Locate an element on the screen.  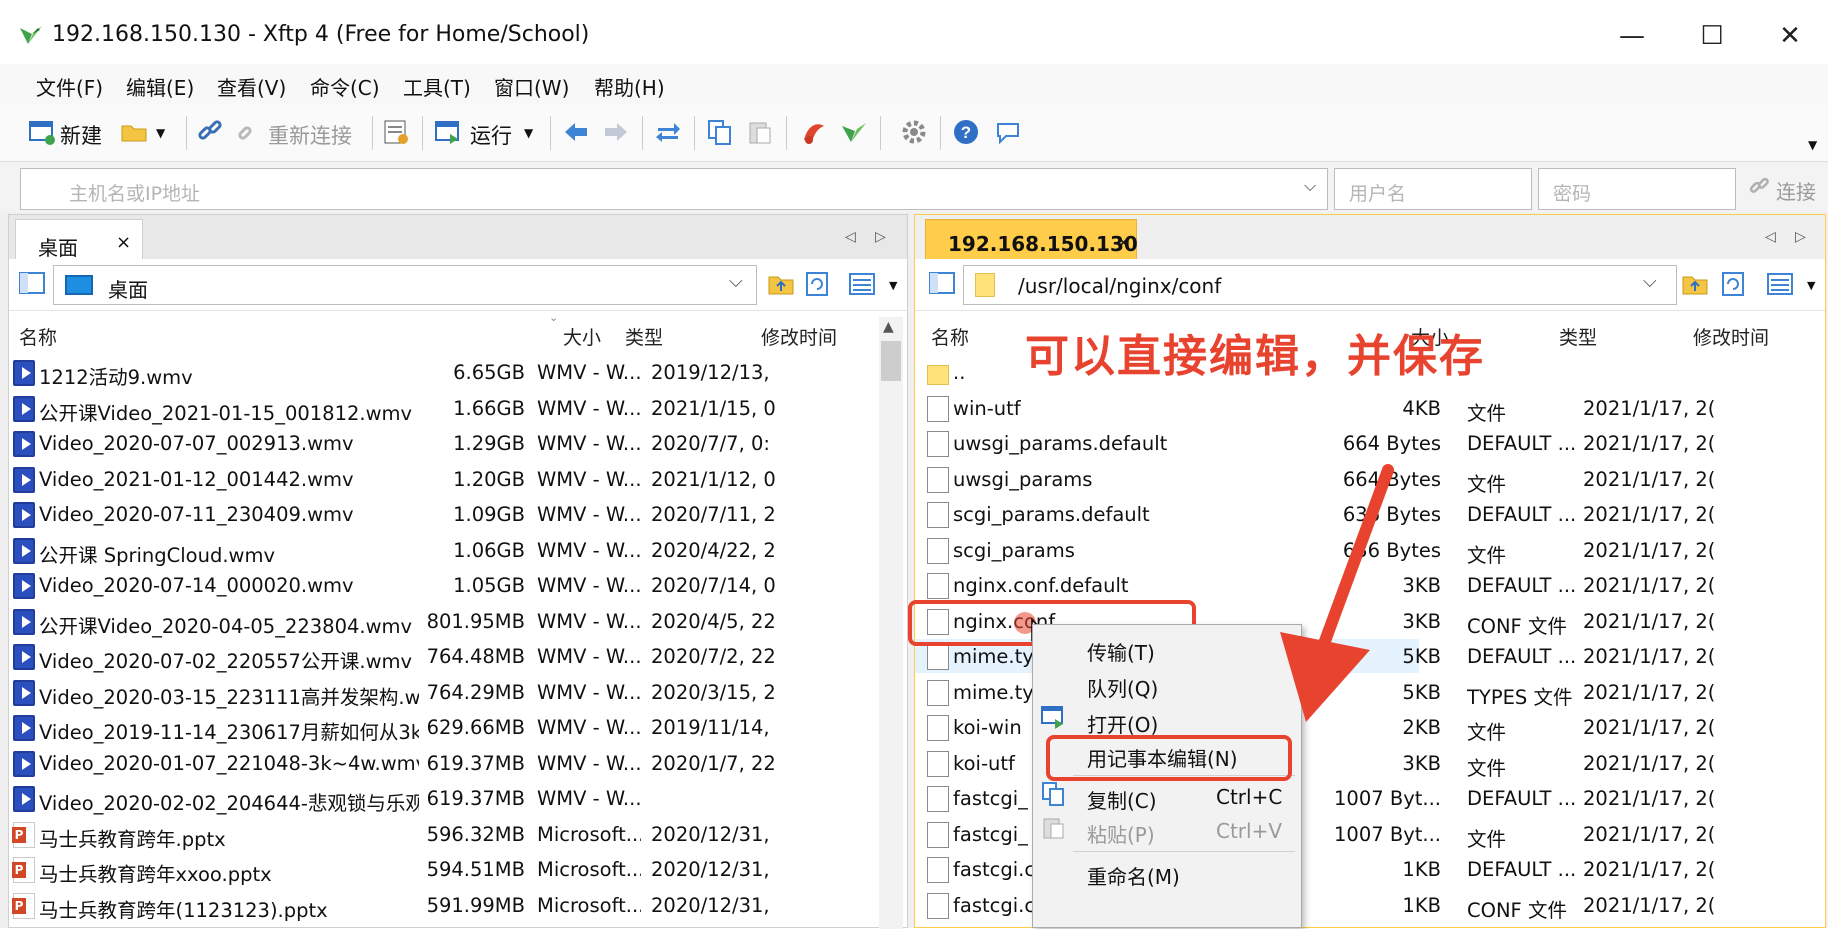
menu-view: 查看(V) is located at coordinates (251, 86).